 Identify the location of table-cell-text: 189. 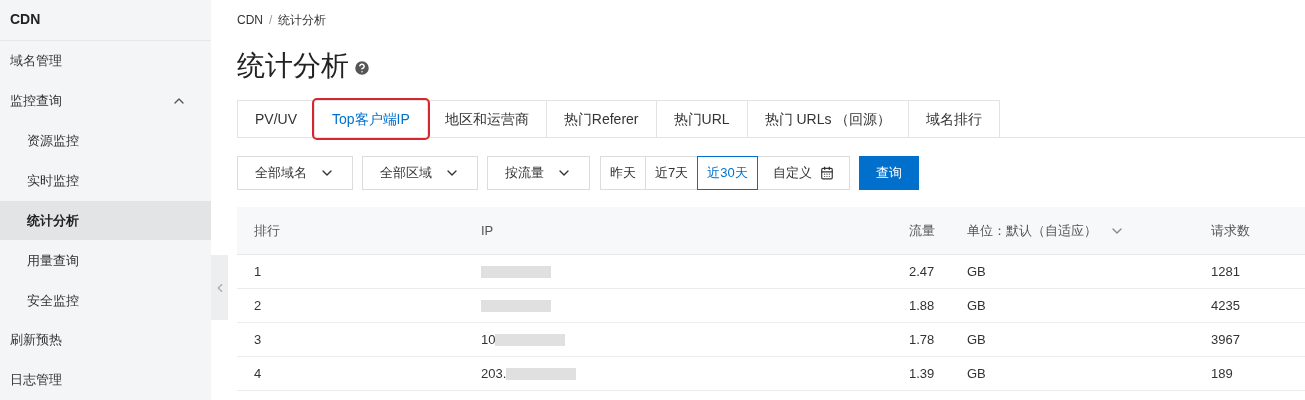
(1222, 373).